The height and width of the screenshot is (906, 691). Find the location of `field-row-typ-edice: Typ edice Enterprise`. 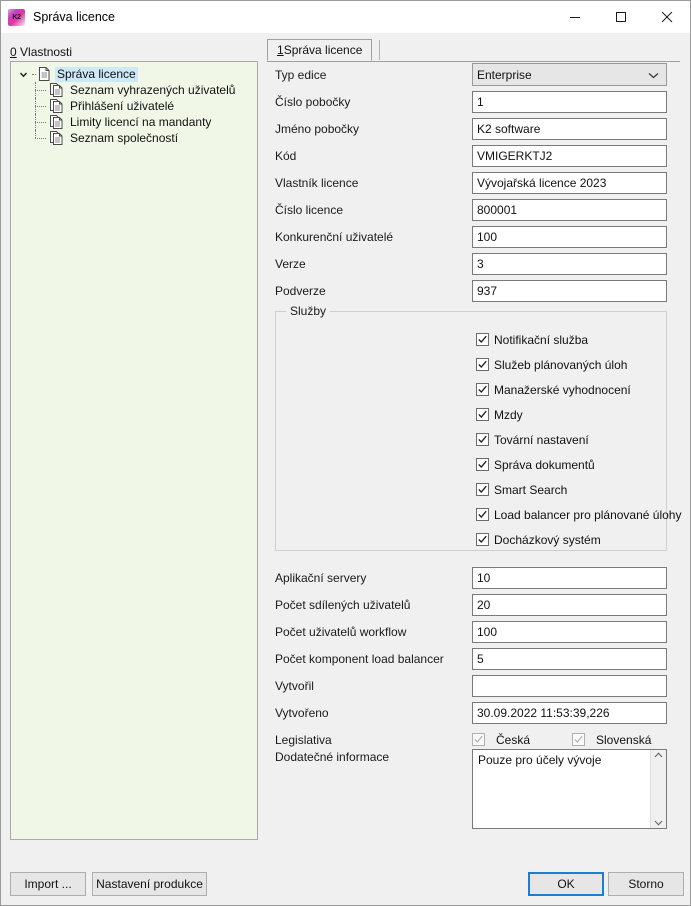

field-row-typ-edice: Typ edice Enterprise is located at coordinates (471, 74).